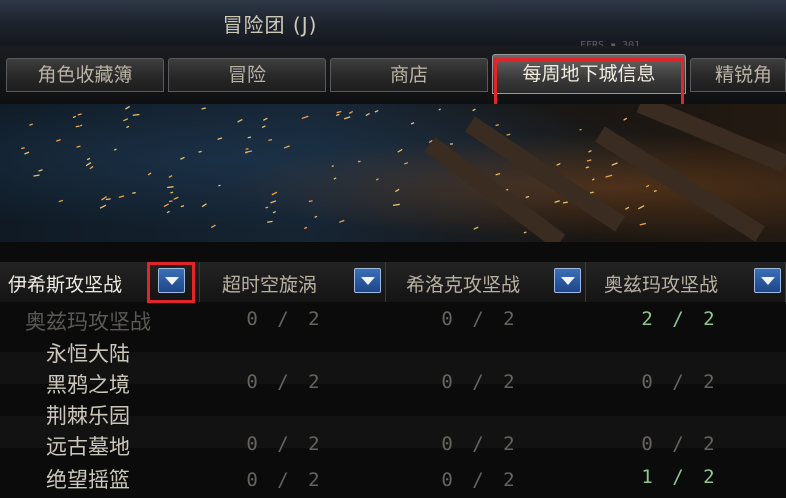 This screenshot has width=786, height=498. What do you see at coordinates (88, 415) in the screenshot?
I see `dropdown-option-label: 荆棘乐园` at bounding box center [88, 415].